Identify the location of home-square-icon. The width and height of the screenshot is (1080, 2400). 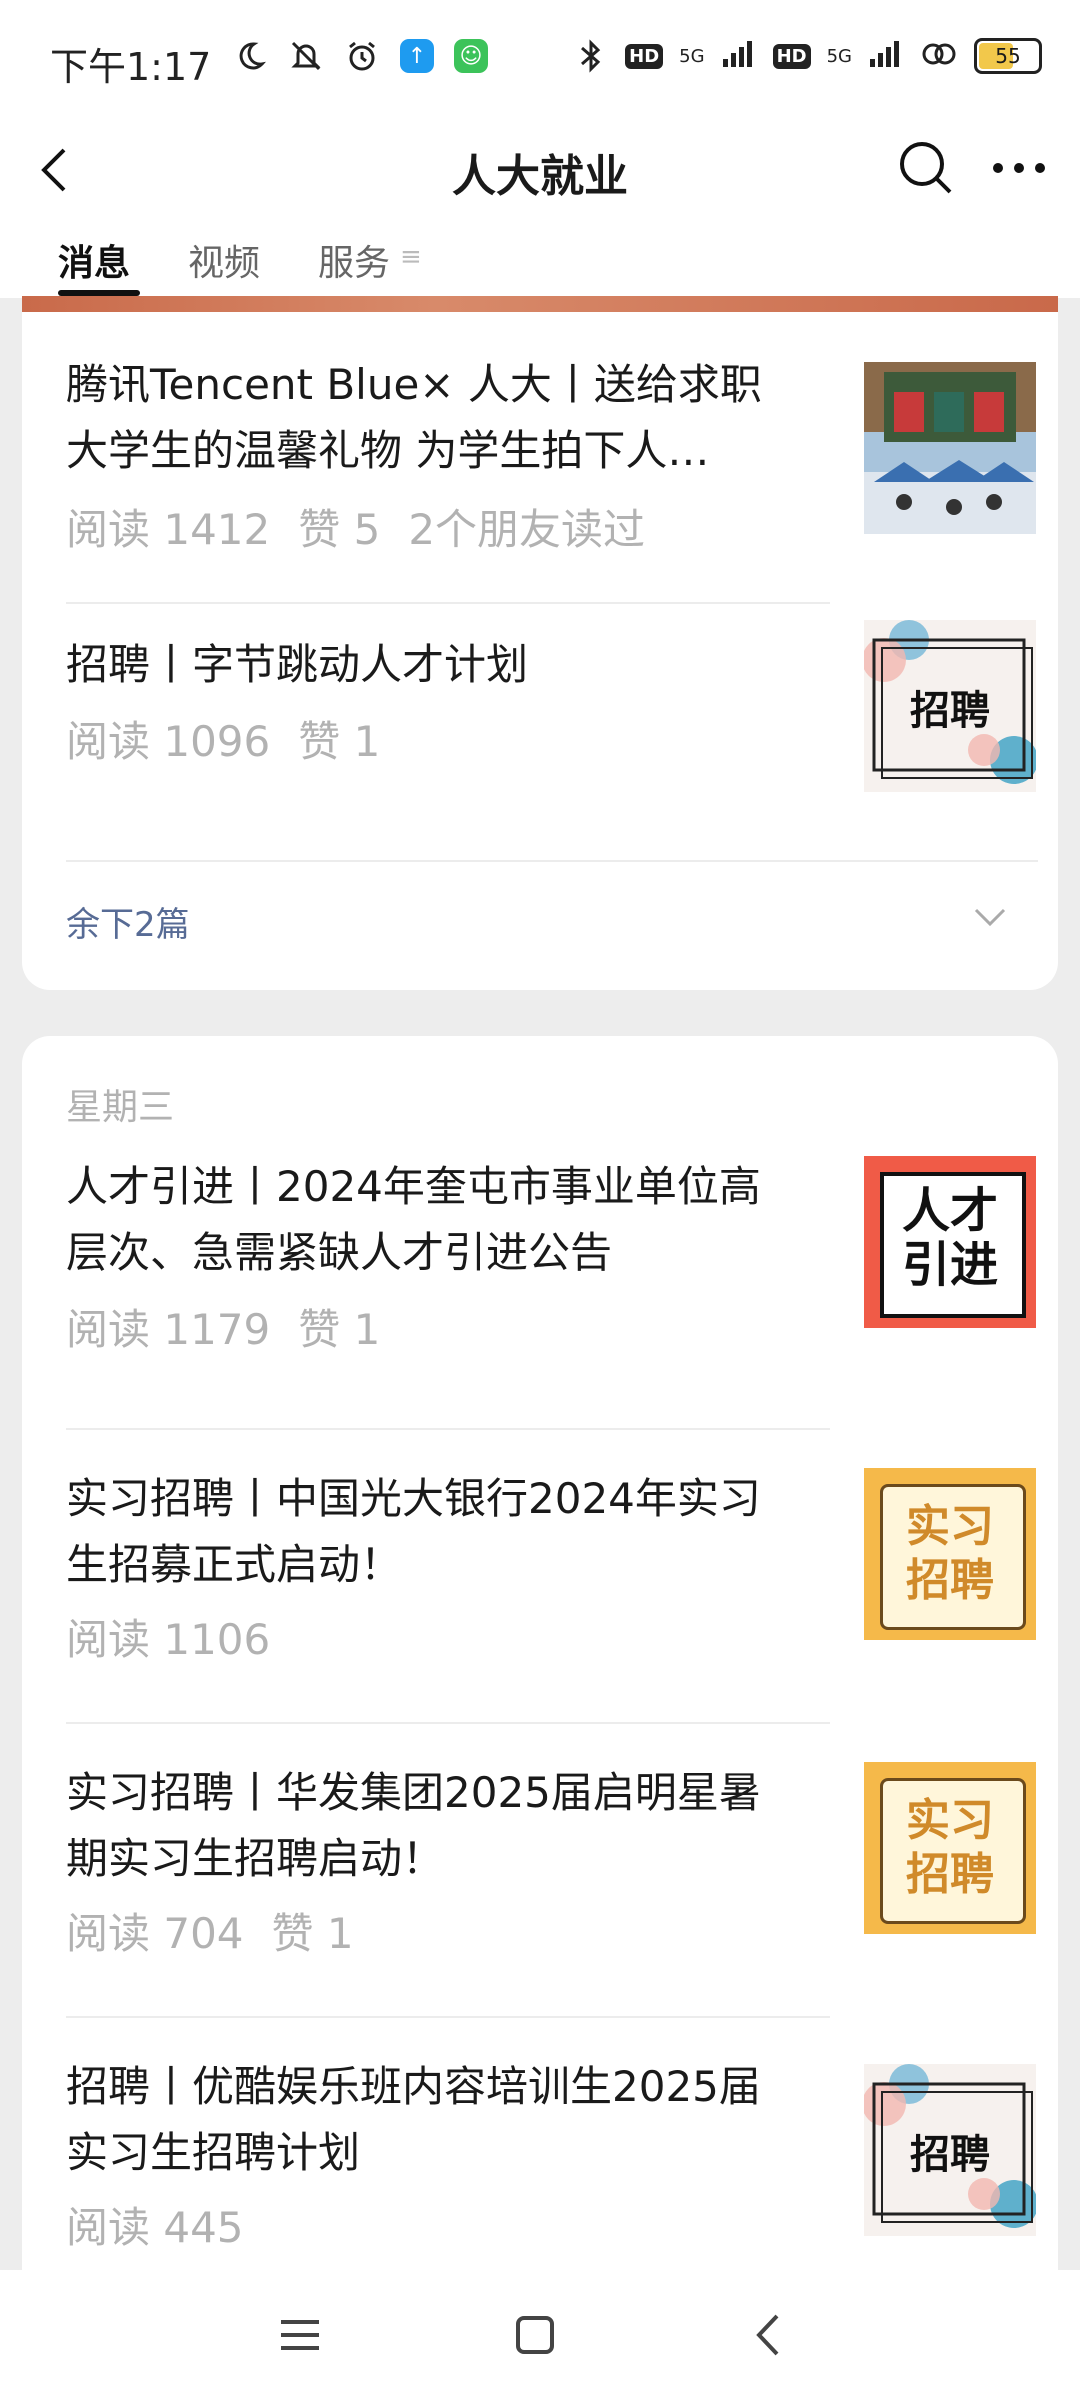
(535, 2335).